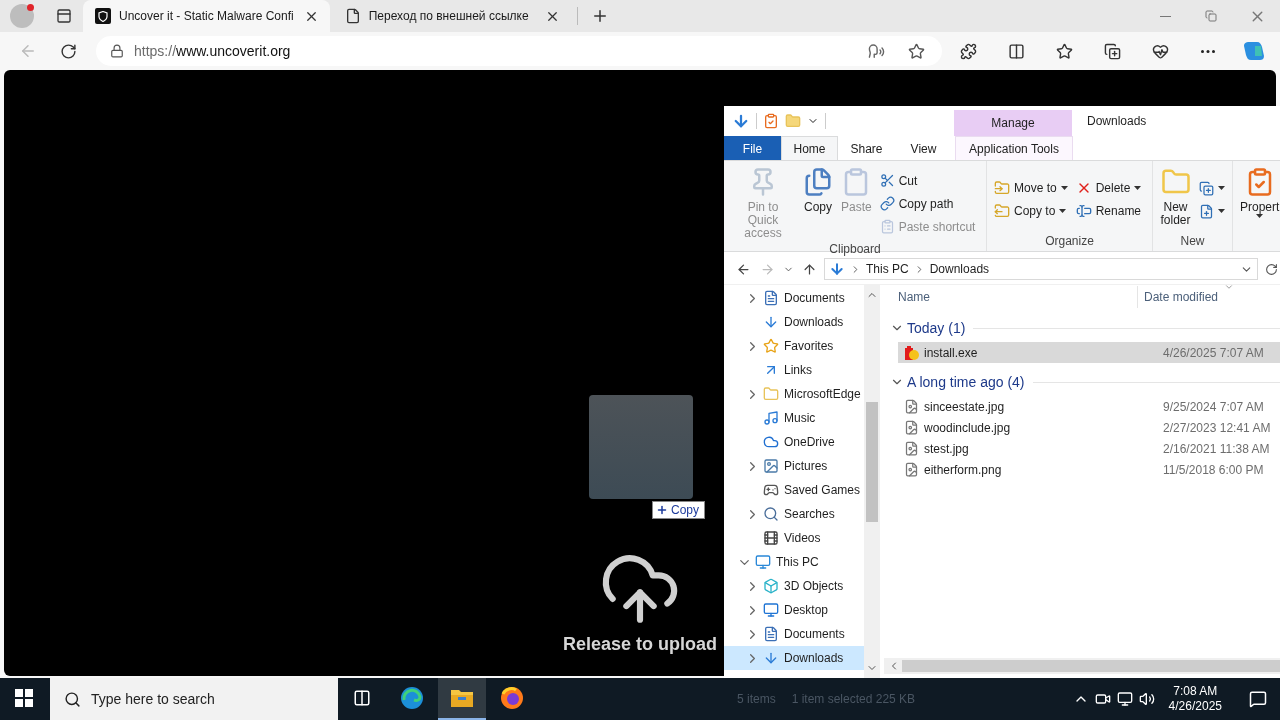  What do you see at coordinates (206, 16) in the screenshot?
I see `browser-tab: Uncover it - Static Malware Confi` at bounding box center [206, 16].